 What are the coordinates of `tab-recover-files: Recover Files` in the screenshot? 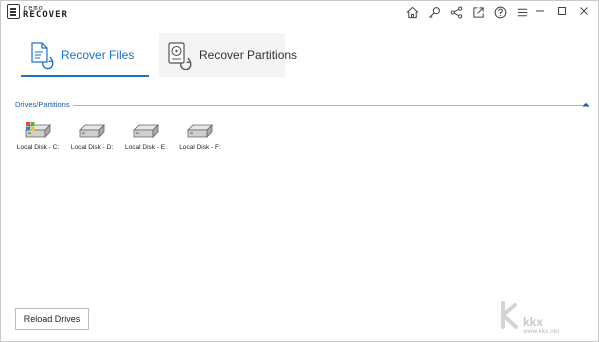 It's located at (85, 55).